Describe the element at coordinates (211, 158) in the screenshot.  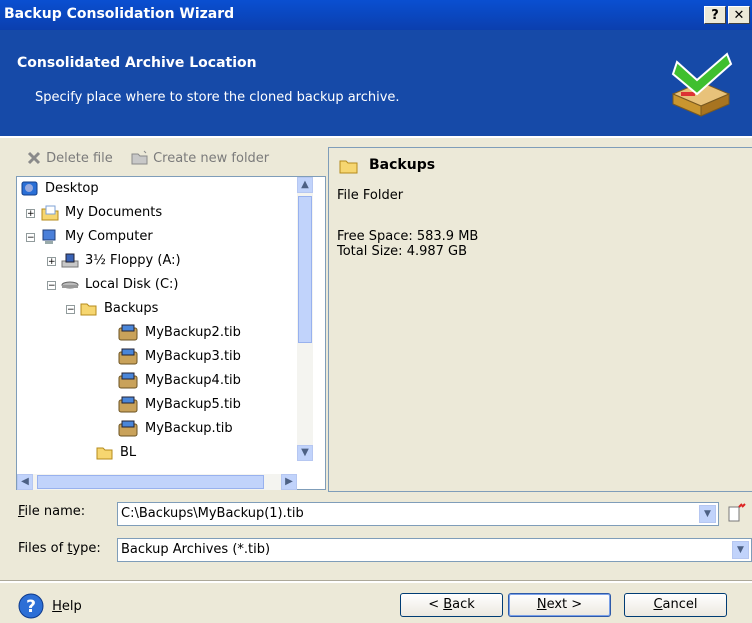
I see `create-folder-label: Create new folder` at that location.